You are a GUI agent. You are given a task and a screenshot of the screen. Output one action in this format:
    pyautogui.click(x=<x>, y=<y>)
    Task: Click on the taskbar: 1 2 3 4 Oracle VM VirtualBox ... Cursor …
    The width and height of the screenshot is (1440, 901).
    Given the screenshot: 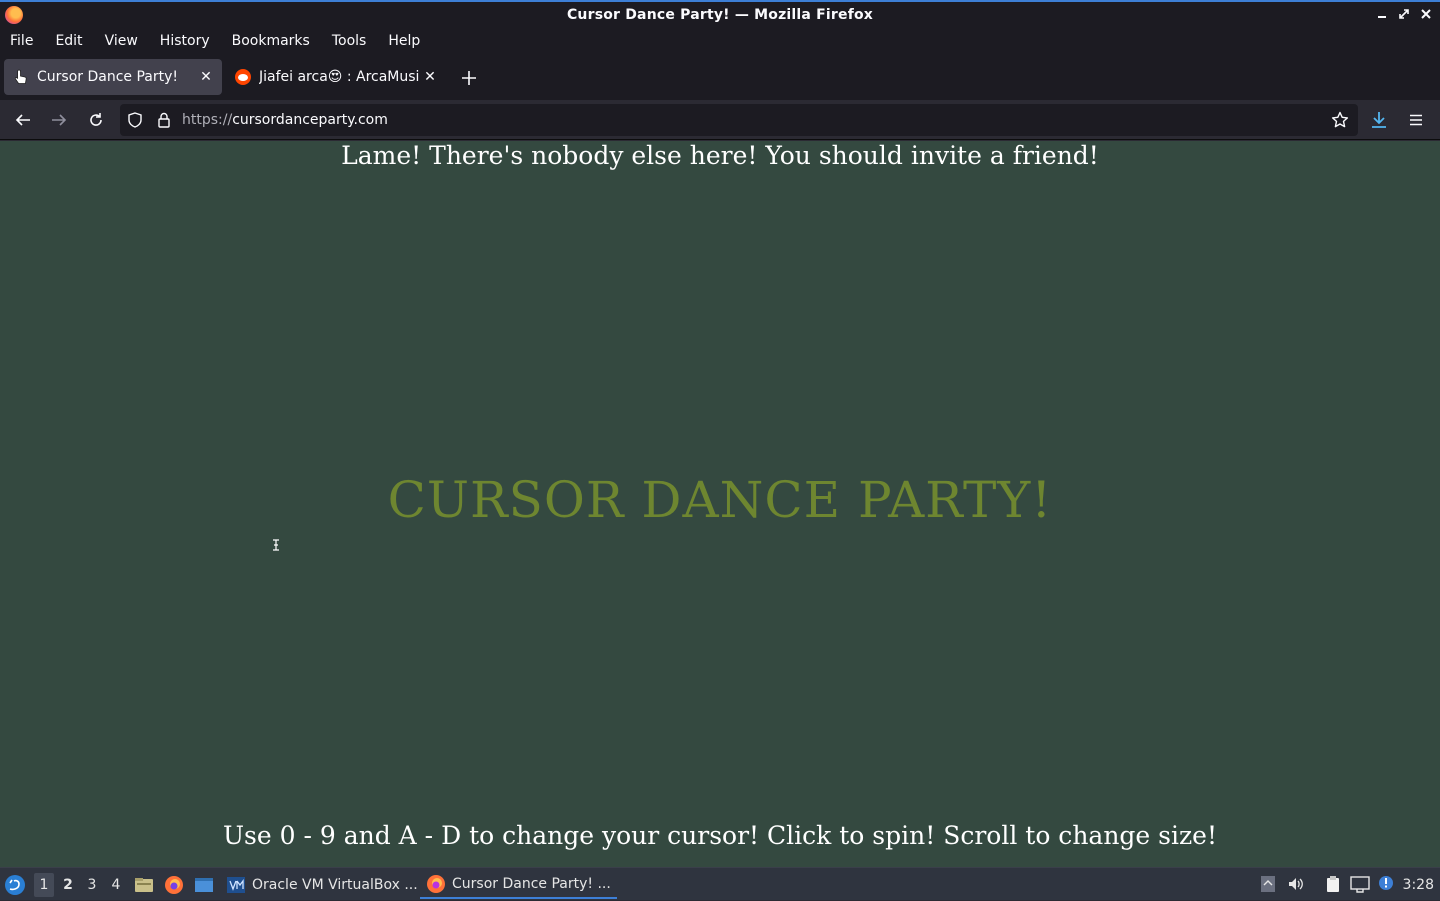 What is the action you would take?
    pyautogui.click(x=720, y=883)
    